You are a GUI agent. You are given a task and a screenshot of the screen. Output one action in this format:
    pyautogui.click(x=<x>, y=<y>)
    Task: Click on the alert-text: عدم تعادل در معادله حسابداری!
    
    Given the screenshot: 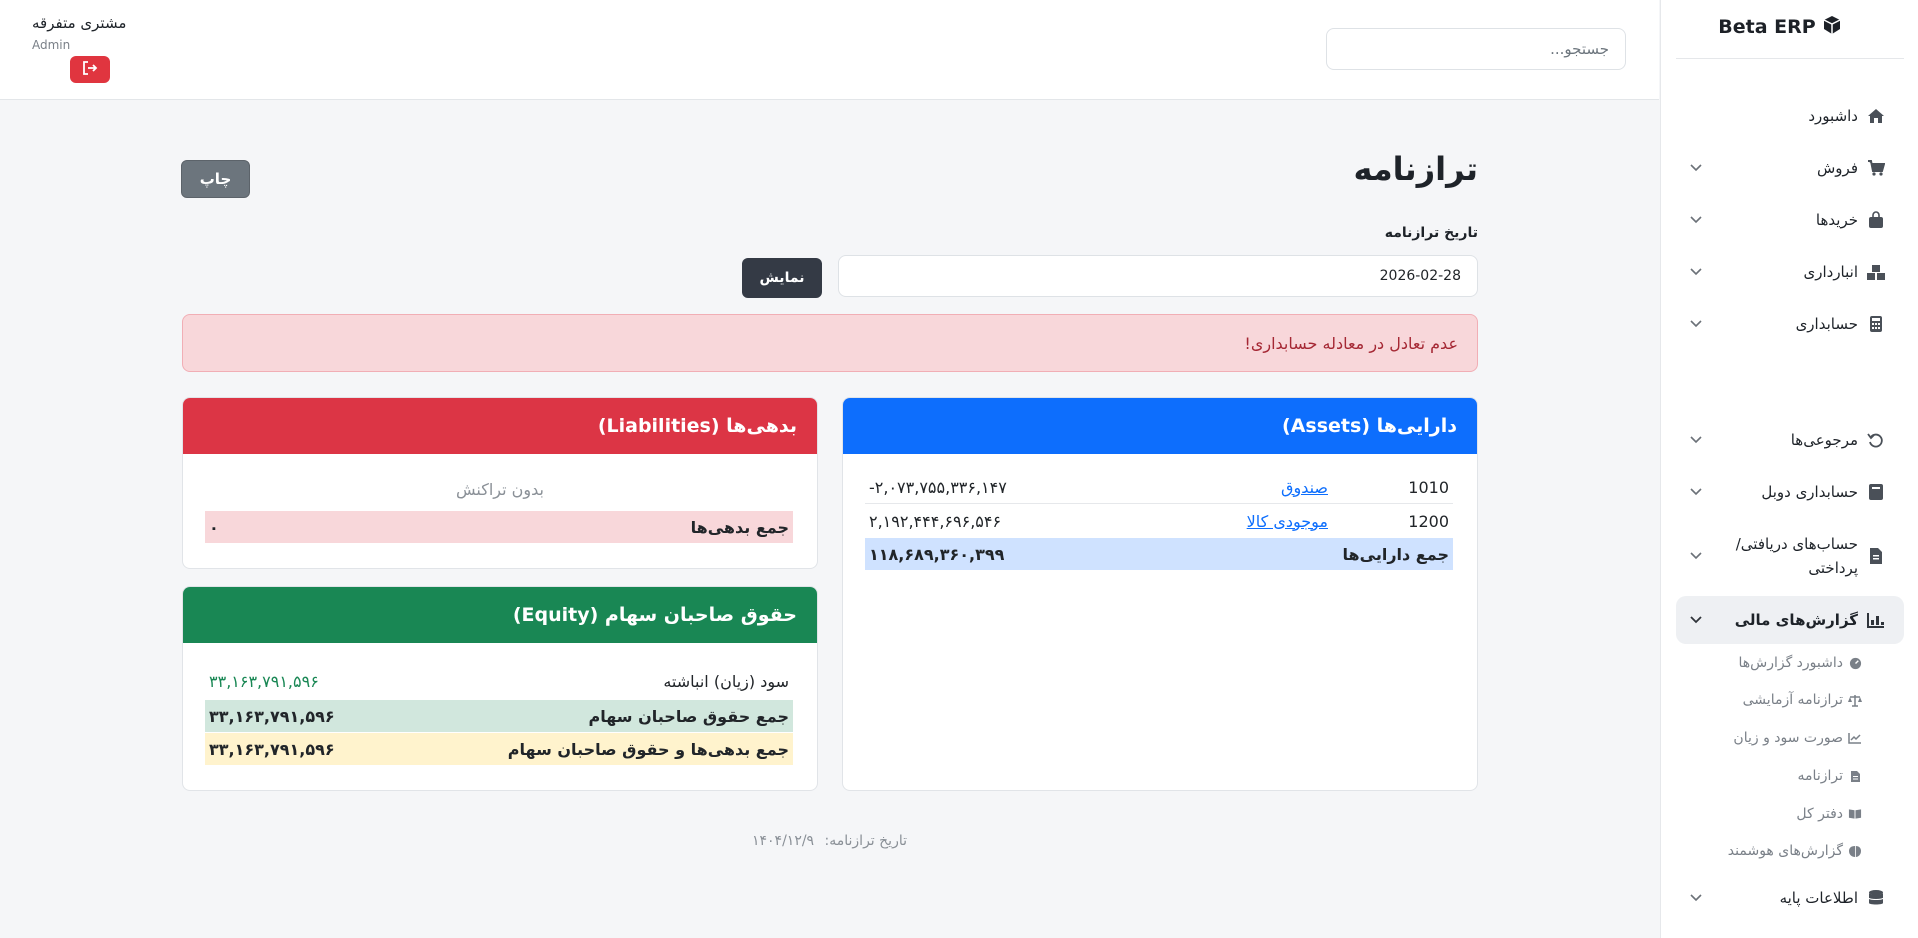 What is the action you would take?
    pyautogui.click(x=1351, y=343)
    